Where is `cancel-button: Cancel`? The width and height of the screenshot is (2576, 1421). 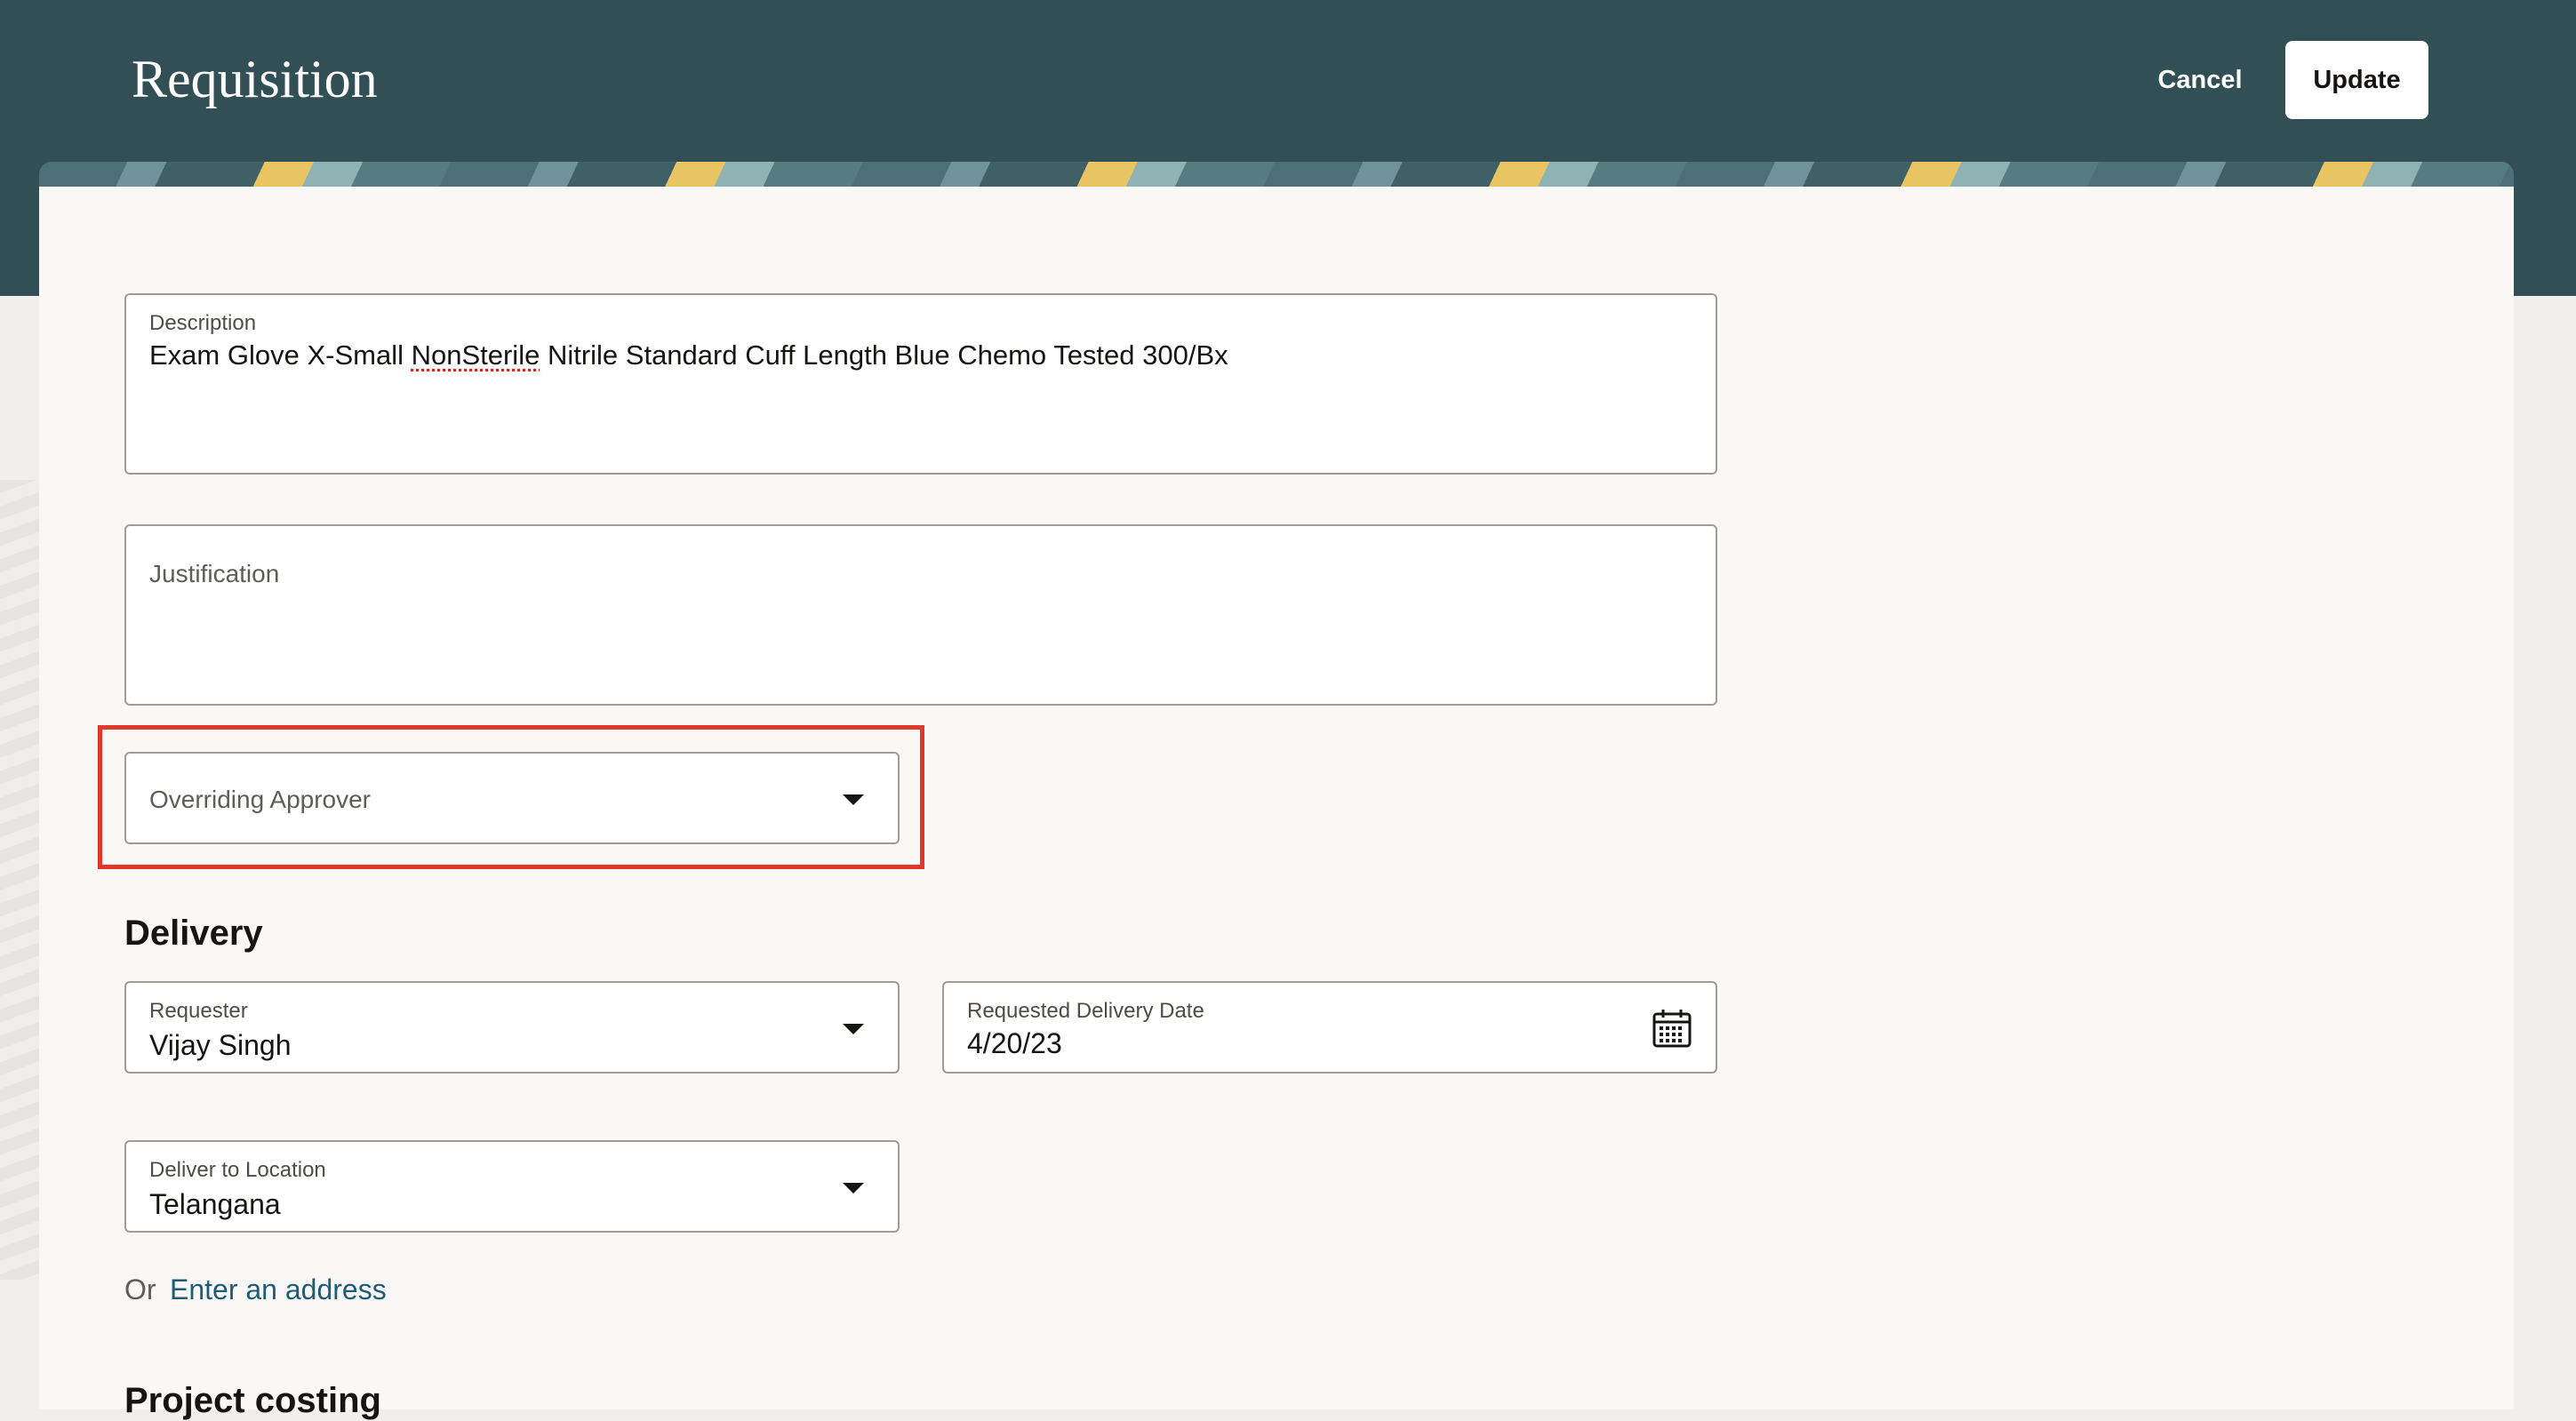 cancel-button: Cancel is located at coordinates (2200, 80).